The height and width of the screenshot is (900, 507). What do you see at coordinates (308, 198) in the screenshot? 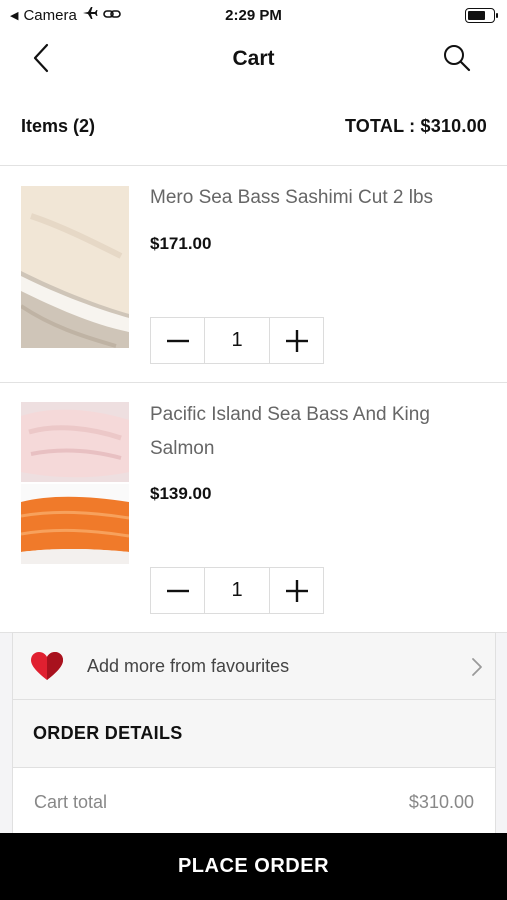
I see `product-name: Mero Sea Bass Sashimi Cut 2 lbs` at bounding box center [308, 198].